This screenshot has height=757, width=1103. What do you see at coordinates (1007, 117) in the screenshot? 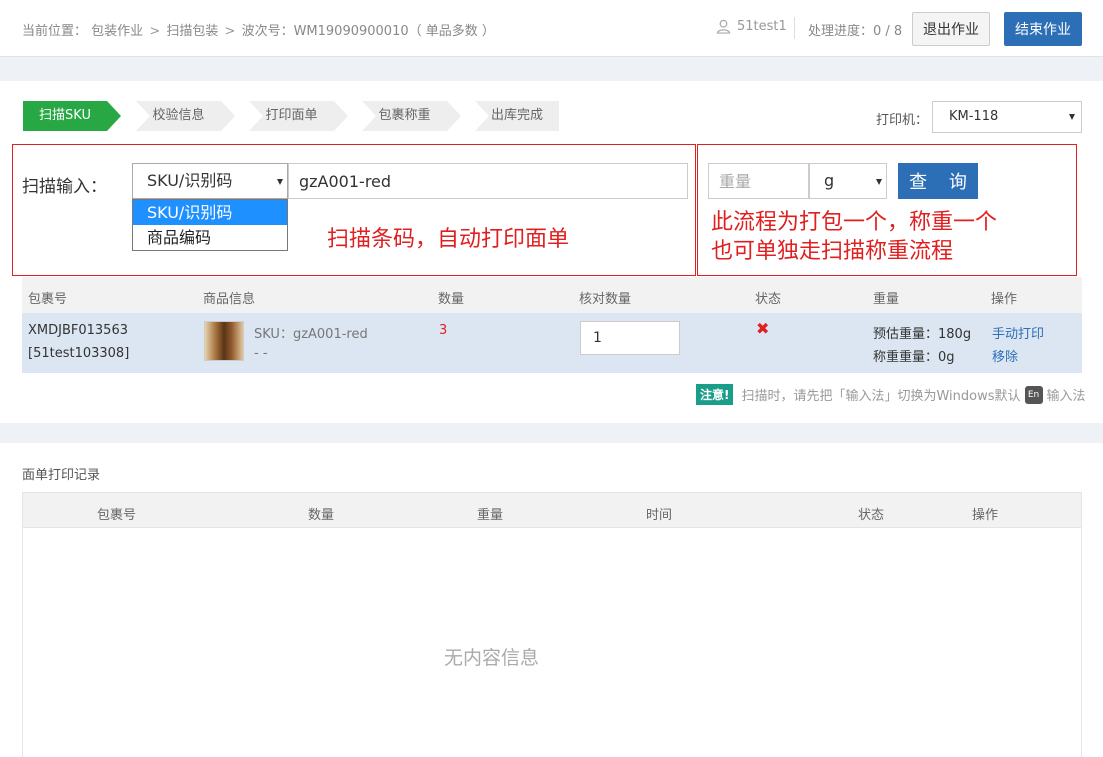
I see `printer-select: KM-118` at bounding box center [1007, 117].